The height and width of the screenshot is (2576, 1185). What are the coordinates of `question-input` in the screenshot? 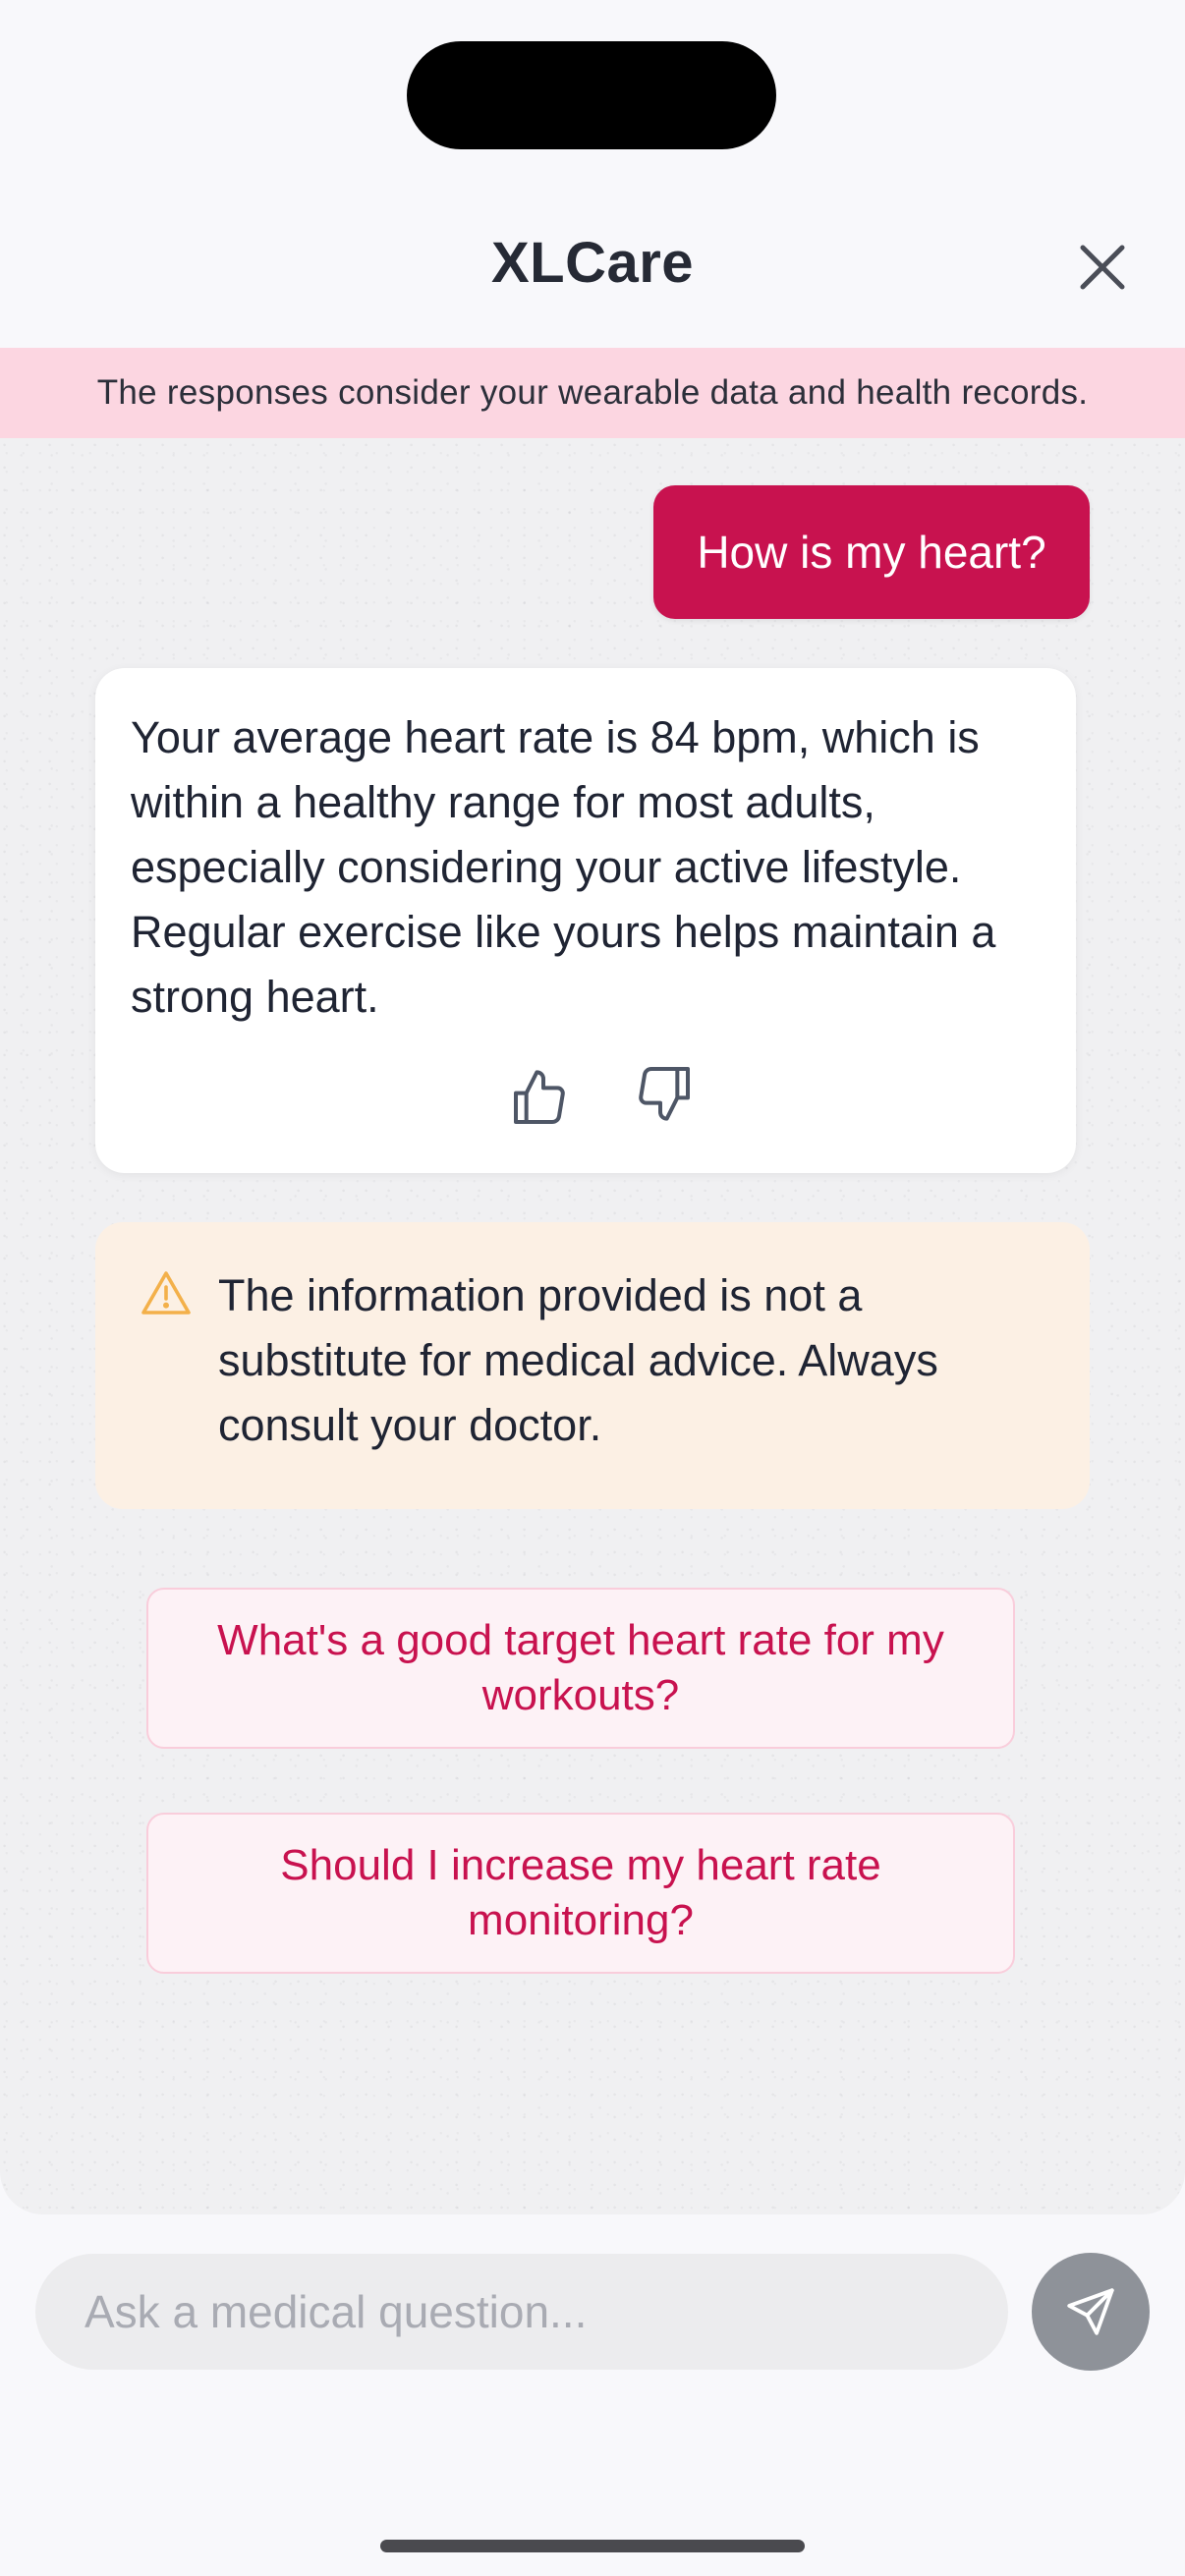 It's located at (521, 2312).